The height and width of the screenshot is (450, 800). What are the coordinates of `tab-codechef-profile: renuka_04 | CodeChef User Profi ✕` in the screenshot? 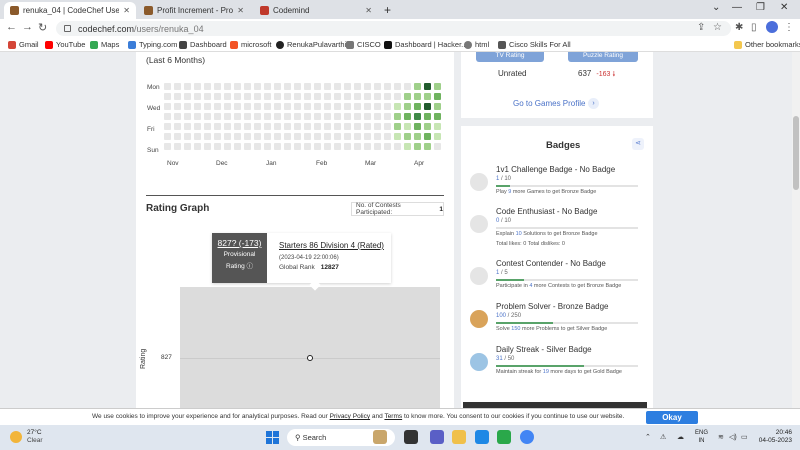 It's located at (70, 10).